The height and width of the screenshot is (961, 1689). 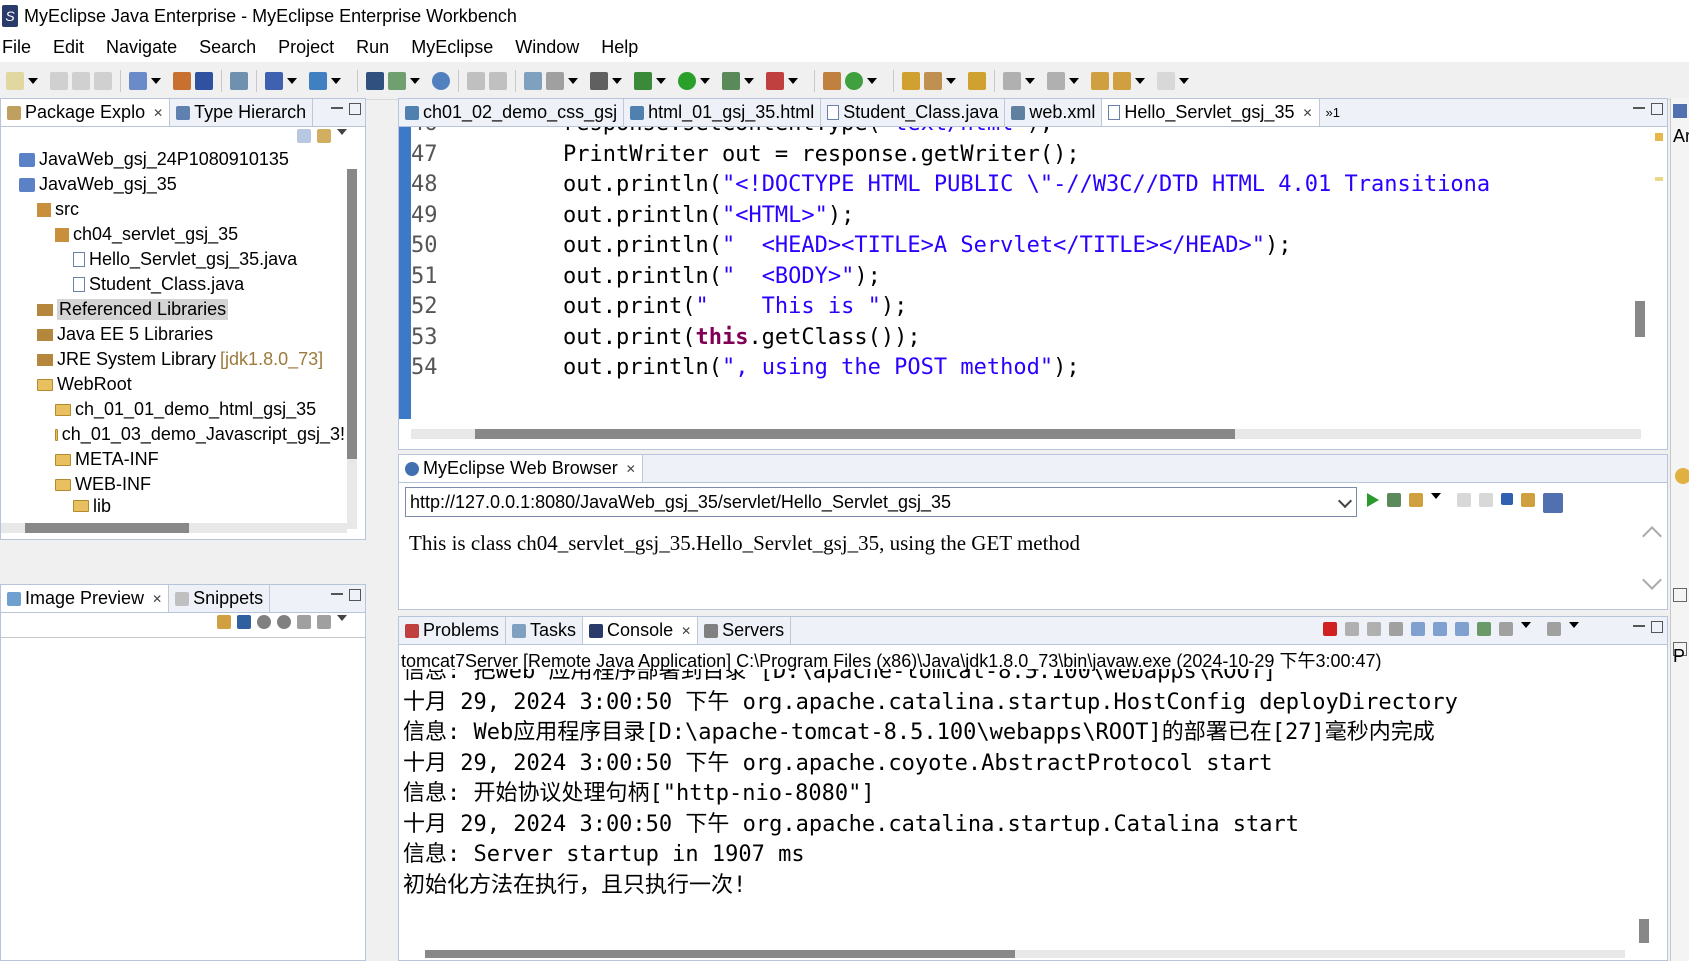 I want to click on pen-dropdown-icon, so click(x=951, y=80).